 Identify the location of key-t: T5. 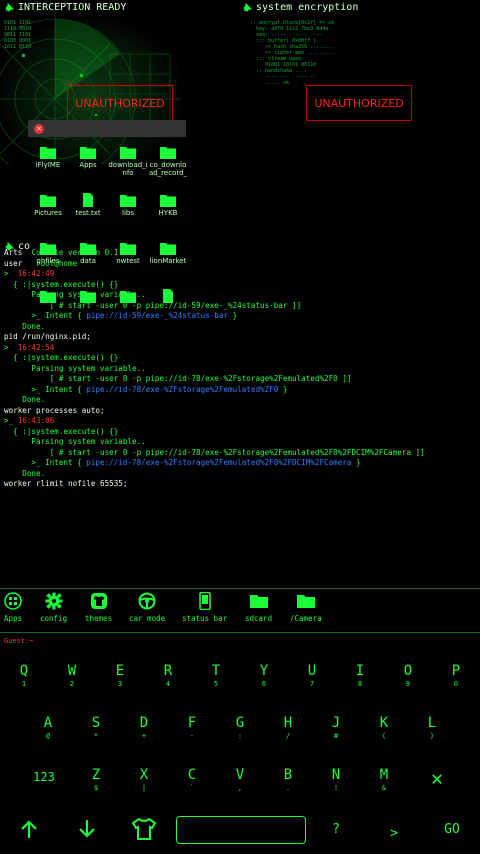
(216, 676).